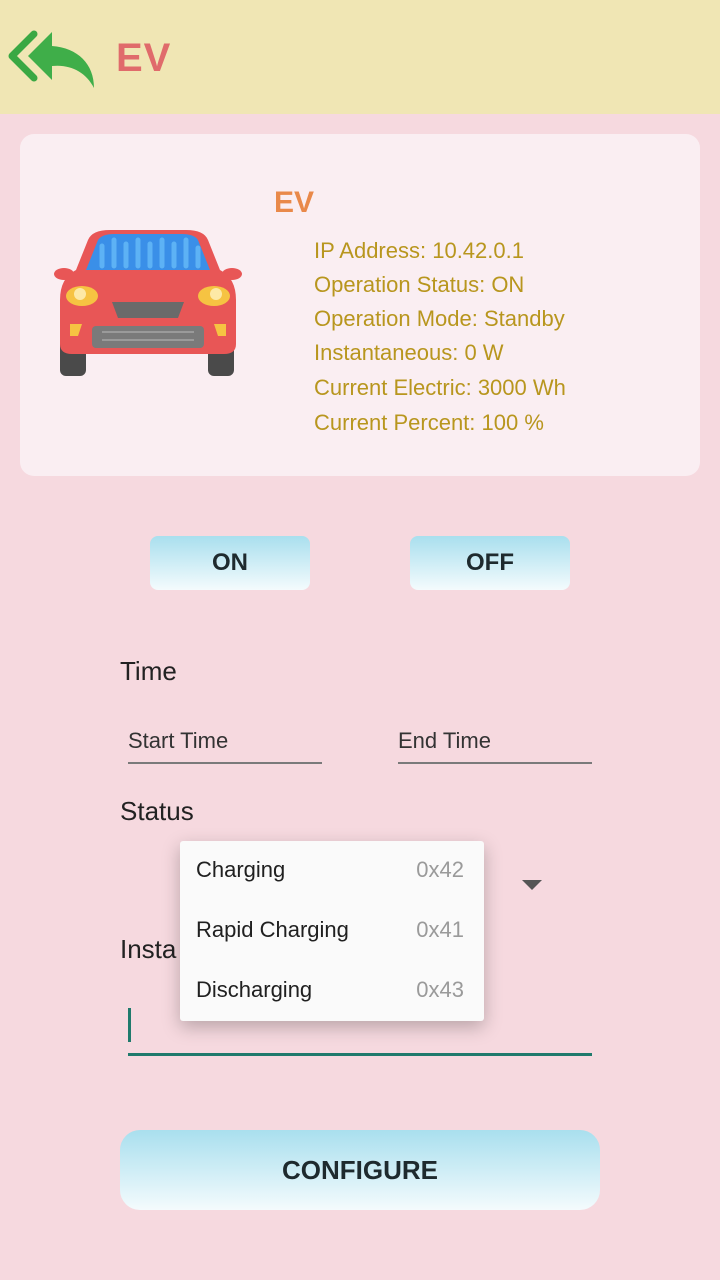  Describe the element at coordinates (51, 59) in the screenshot. I see `back-arrow-icon` at that location.